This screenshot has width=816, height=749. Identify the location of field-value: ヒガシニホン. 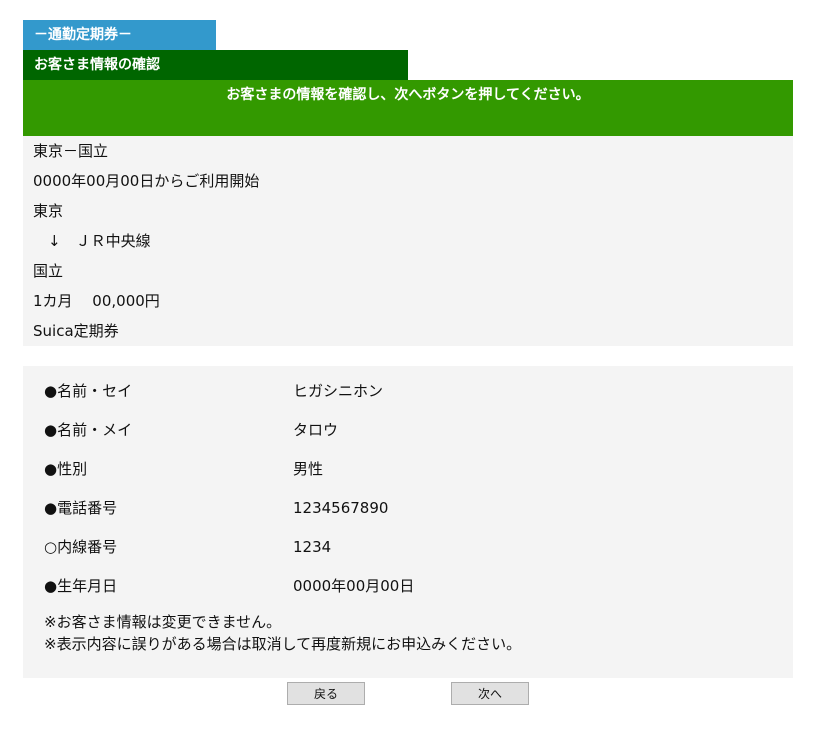
(338, 391).